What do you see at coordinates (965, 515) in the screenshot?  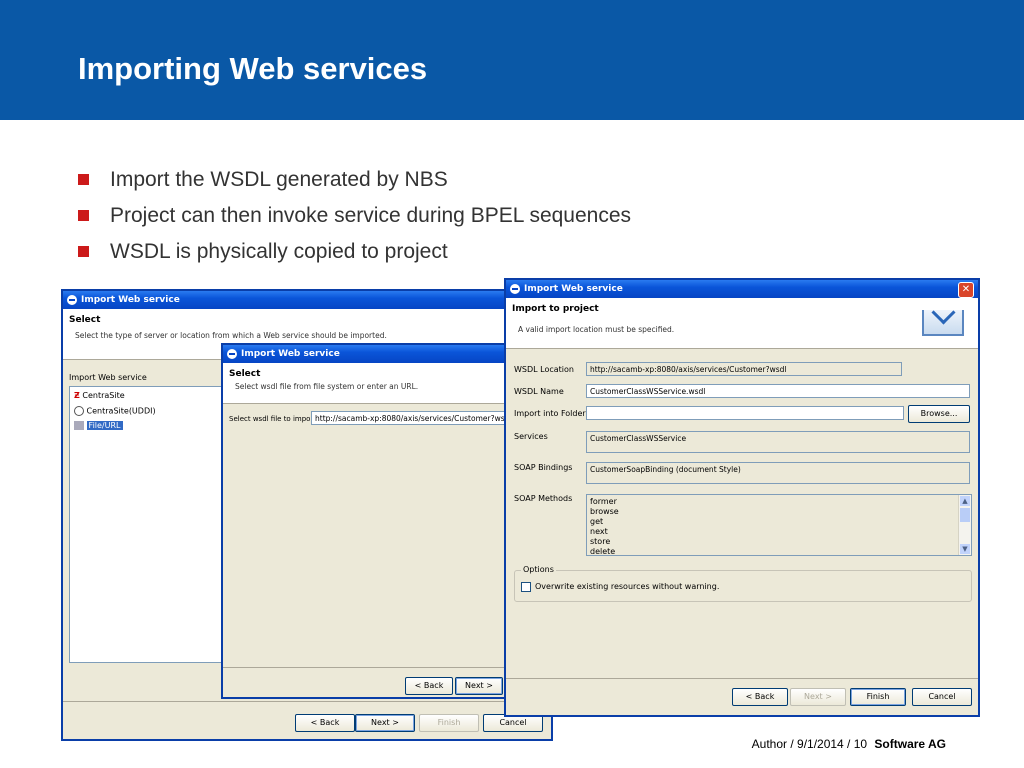 I see `scroll-thumb` at bounding box center [965, 515].